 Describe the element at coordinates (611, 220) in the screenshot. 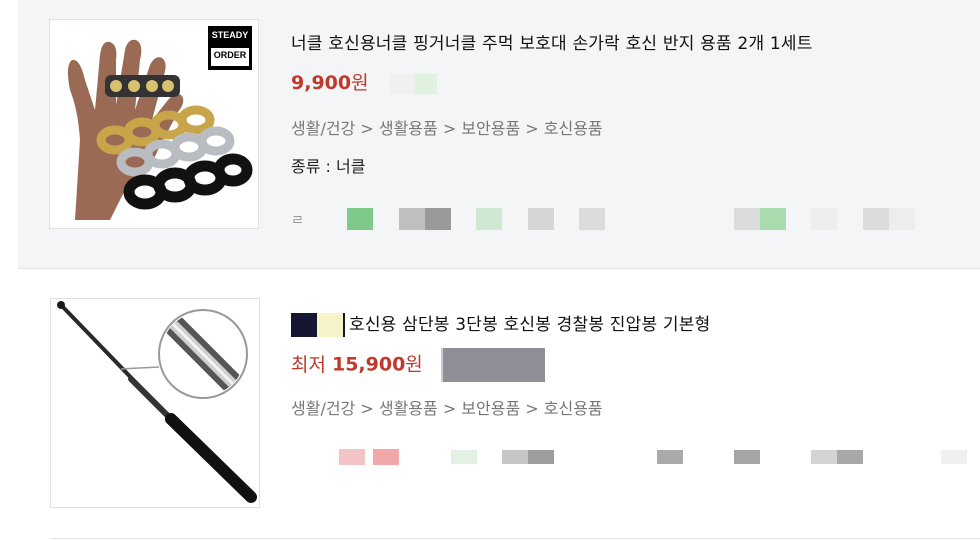

I see `blurred-meta-row: ㄹ` at that location.